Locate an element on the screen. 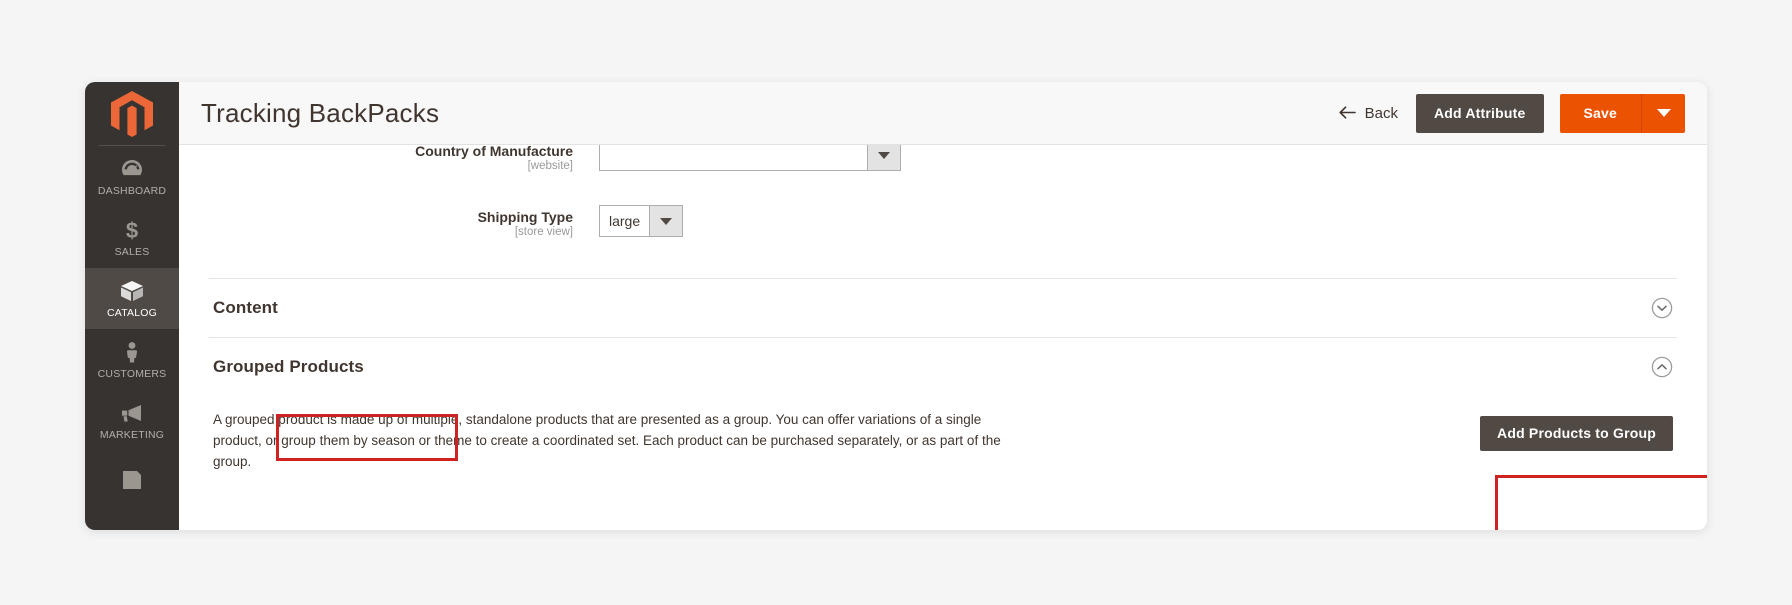 The width and height of the screenshot is (1792, 605). sidebar-item-customers: CUSTOMERS is located at coordinates (132, 359).